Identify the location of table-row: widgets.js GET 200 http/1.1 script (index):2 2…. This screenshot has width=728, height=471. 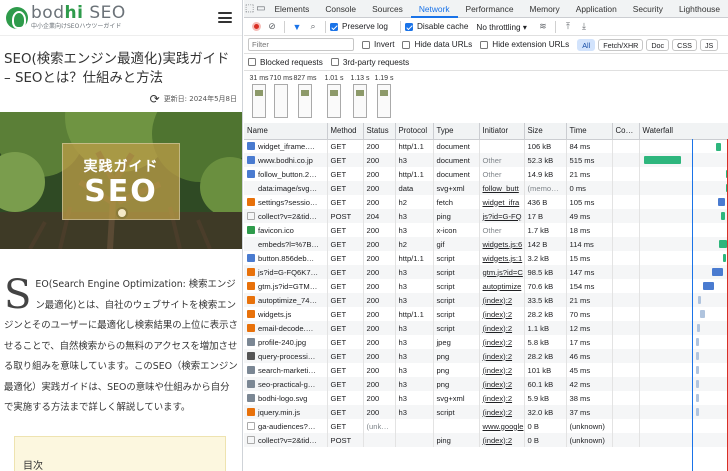
(486, 314).